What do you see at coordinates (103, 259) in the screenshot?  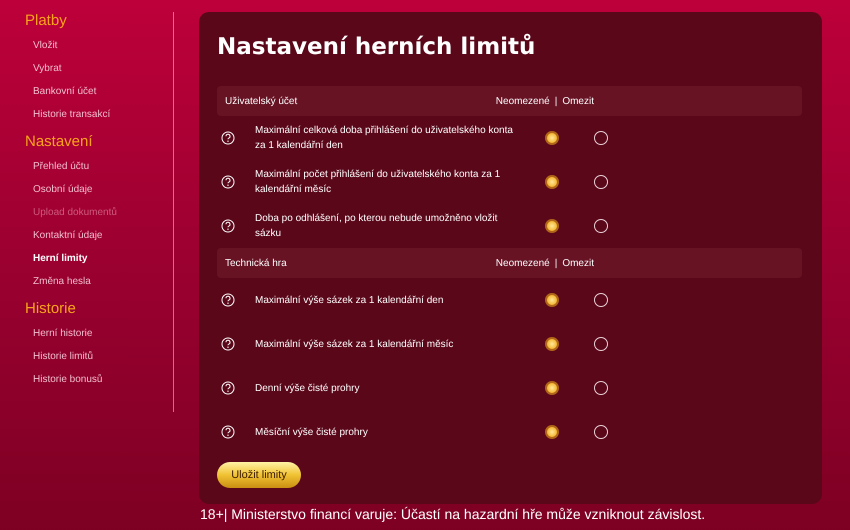 I see `sidebar-item: Herní limity` at bounding box center [103, 259].